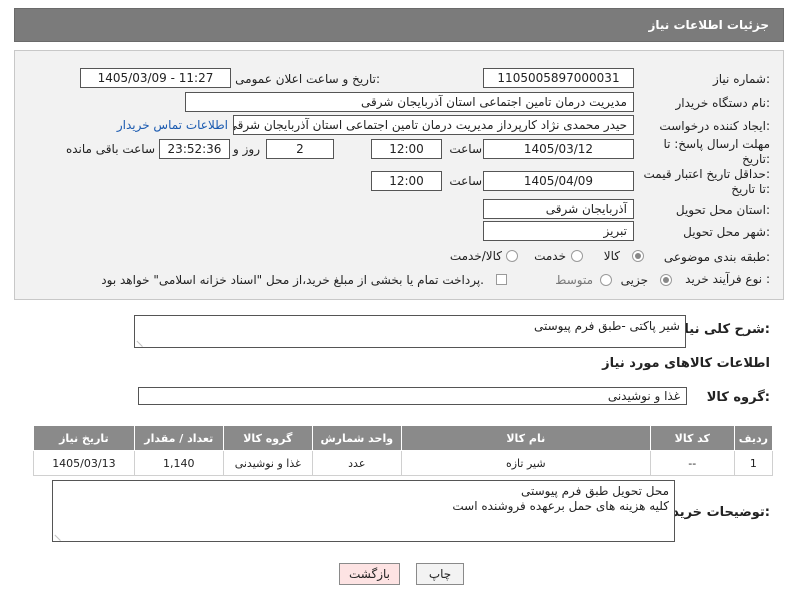  Describe the element at coordinates (475, 256) in the screenshot. I see `category-option-goods-service: کالا/خدمت` at that location.